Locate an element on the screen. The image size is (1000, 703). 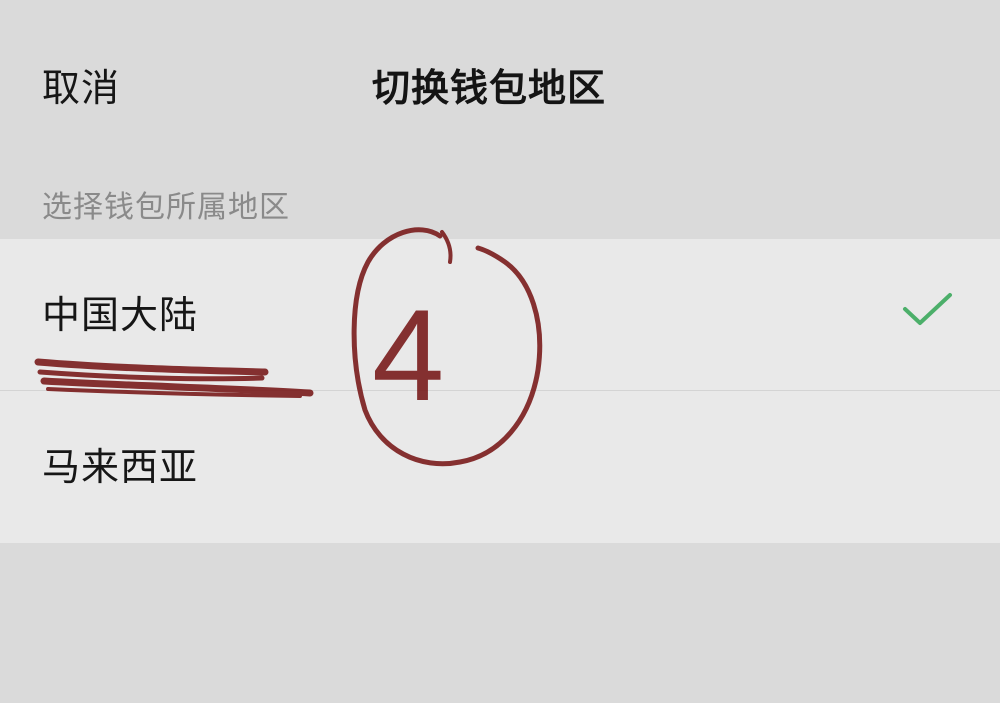
region-label: 马来西亚 is located at coordinates (120, 467).